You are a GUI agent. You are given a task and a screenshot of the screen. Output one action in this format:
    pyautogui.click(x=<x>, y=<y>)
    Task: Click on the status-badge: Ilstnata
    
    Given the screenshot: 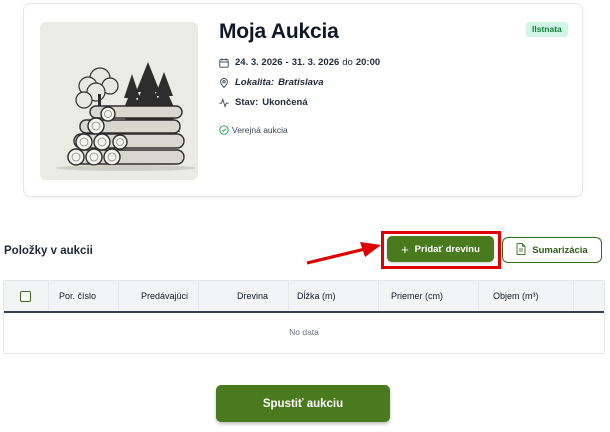 What is the action you would take?
    pyautogui.click(x=547, y=29)
    